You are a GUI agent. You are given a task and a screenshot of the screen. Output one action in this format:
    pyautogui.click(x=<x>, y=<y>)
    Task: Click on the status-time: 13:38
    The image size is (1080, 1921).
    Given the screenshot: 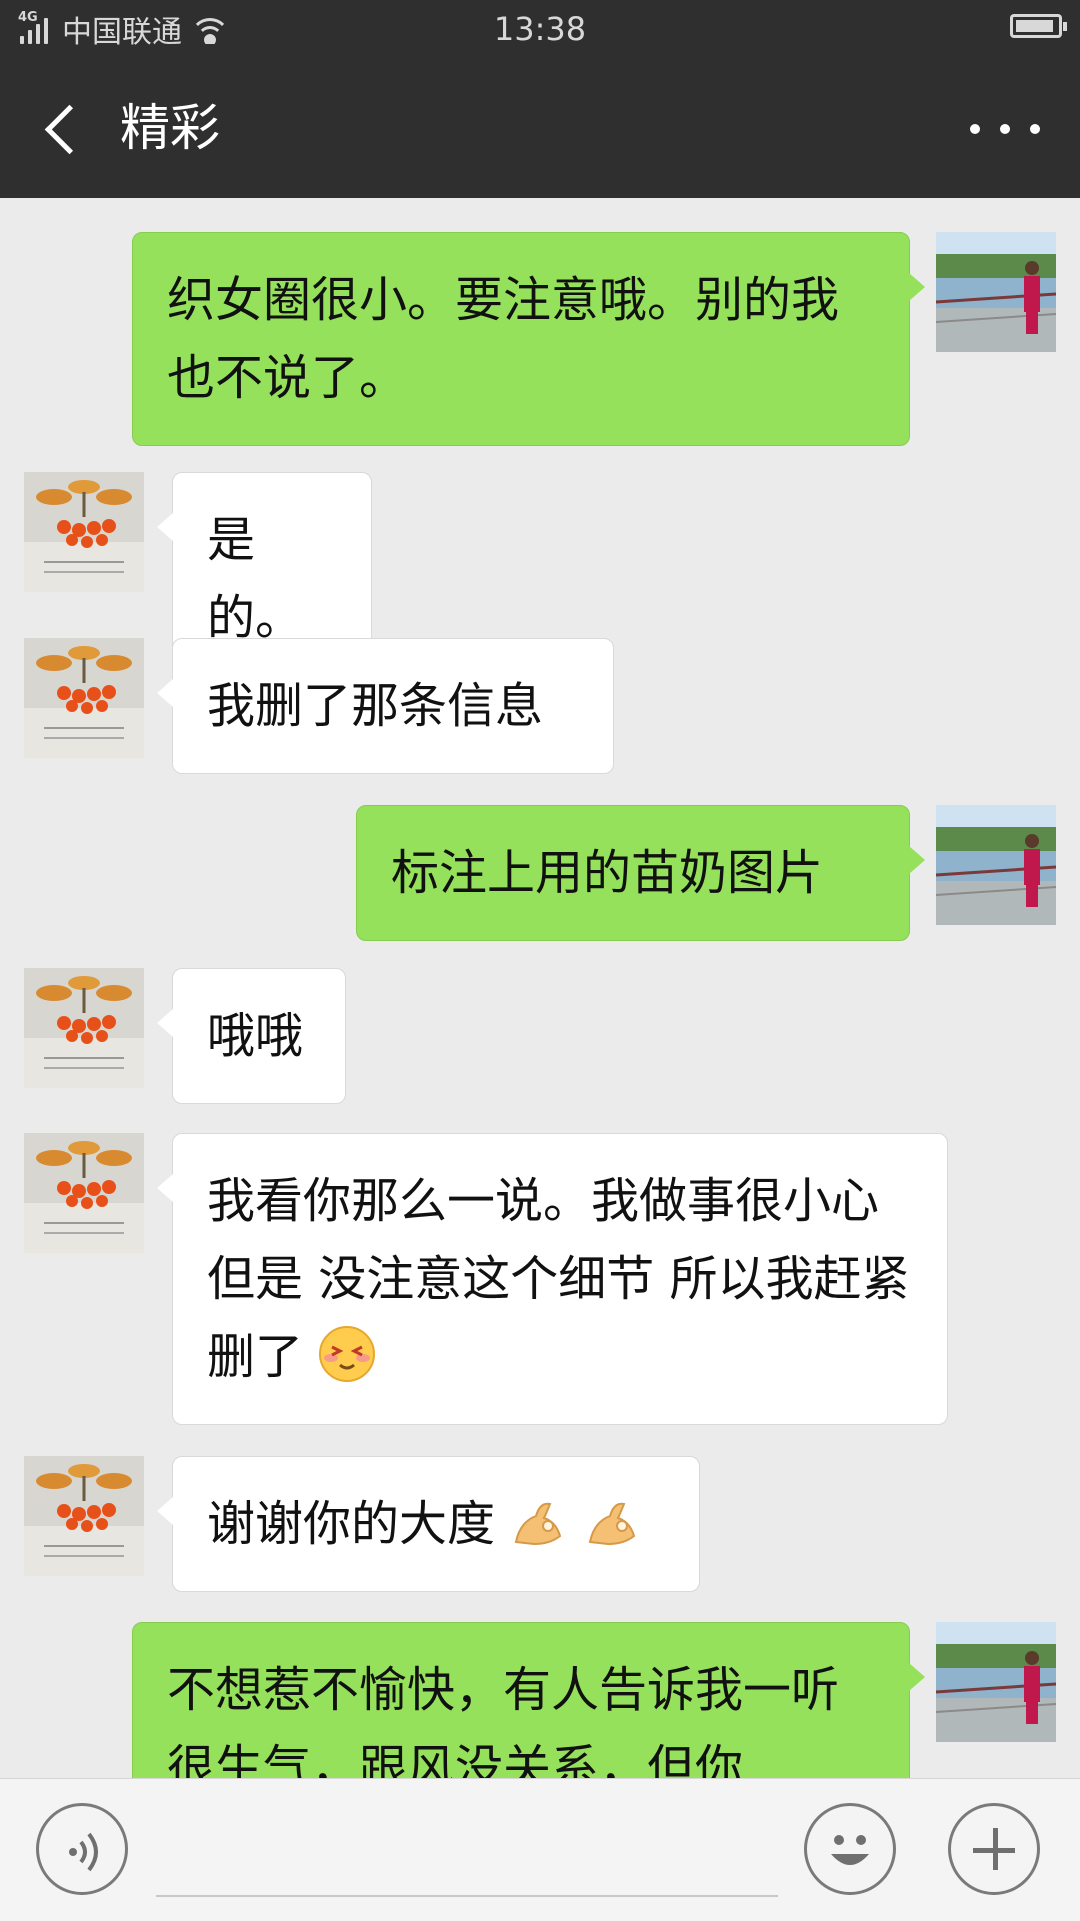 What is the action you would take?
    pyautogui.click(x=540, y=29)
    